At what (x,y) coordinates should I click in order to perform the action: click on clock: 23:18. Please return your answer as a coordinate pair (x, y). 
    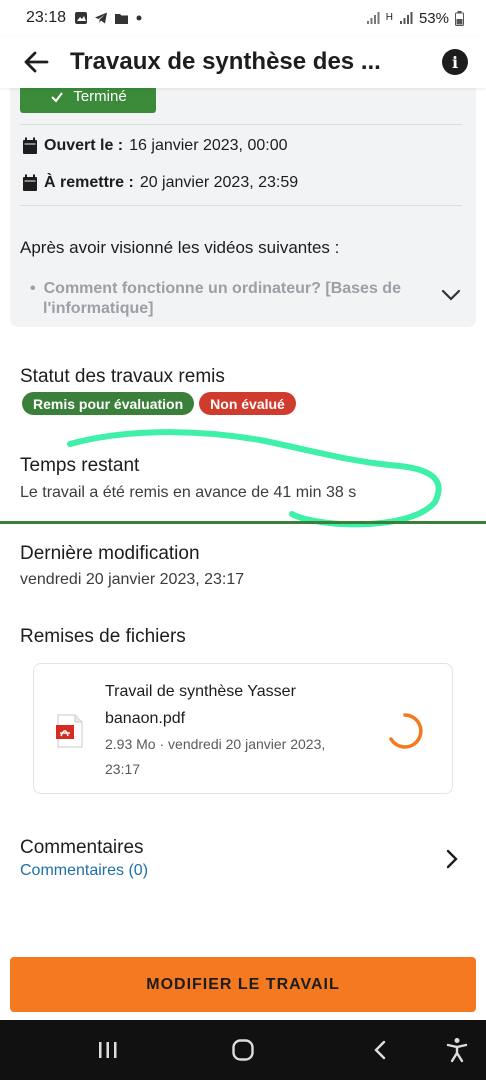
    Looking at the image, I should click on (46, 17).